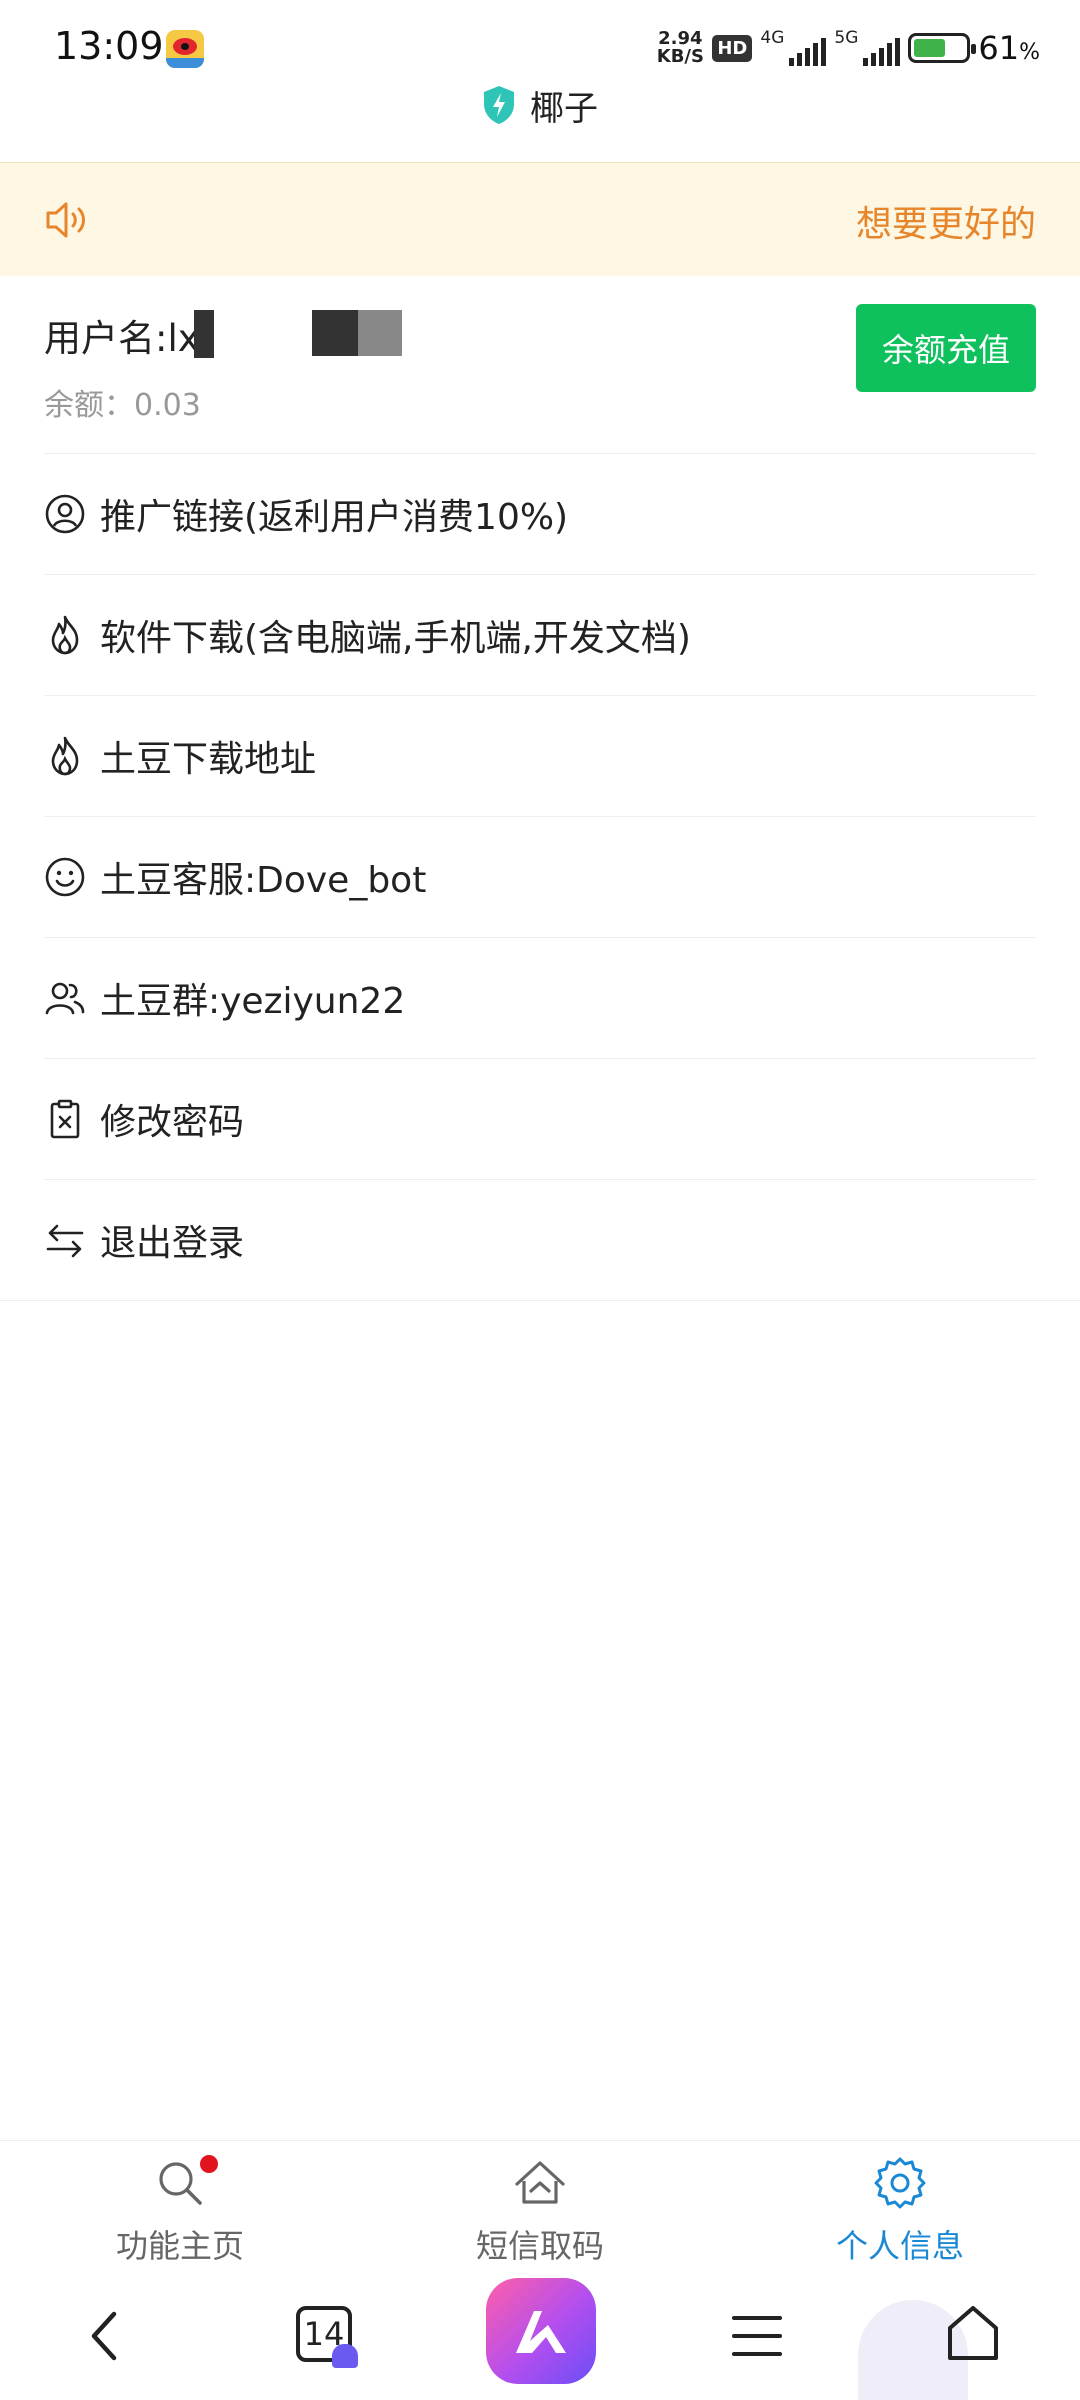 This screenshot has width=1080, height=2400. I want to click on notice-text: 想要更好的, so click(946, 224).